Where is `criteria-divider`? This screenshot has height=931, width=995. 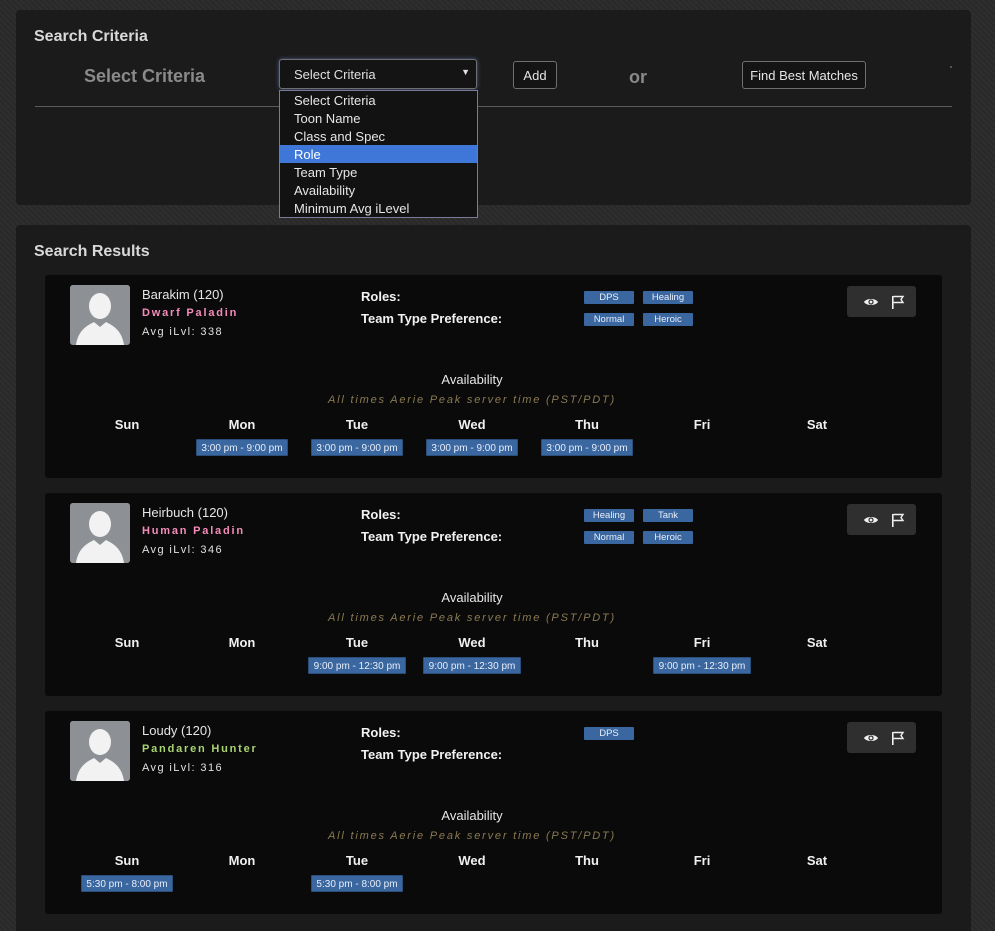
criteria-divider is located at coordinates (493, 106).